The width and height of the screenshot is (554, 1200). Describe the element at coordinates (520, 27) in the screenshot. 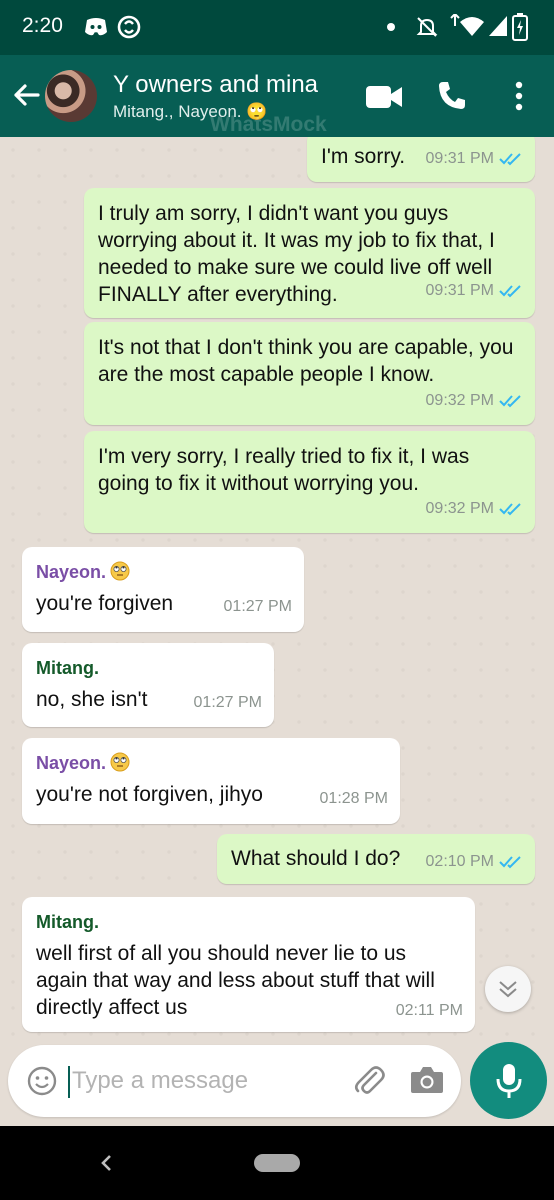

I see `battery-icon` at that location.